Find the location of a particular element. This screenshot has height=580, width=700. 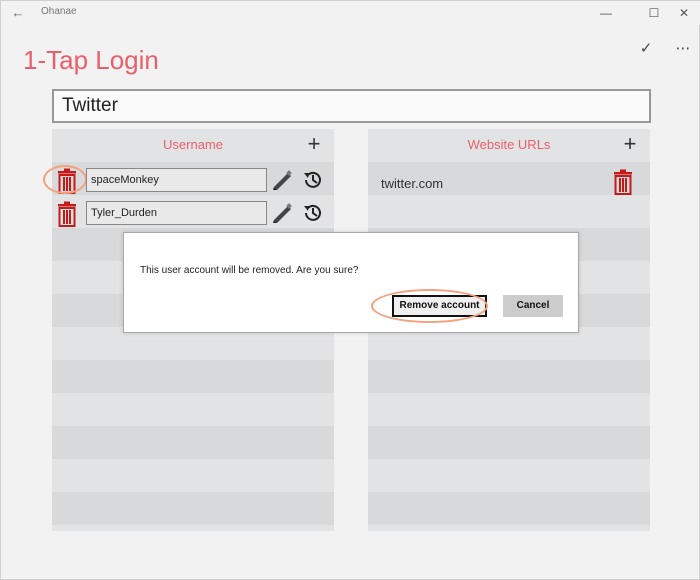

more-icon: ⋯ is located at coordinates (683, 49).